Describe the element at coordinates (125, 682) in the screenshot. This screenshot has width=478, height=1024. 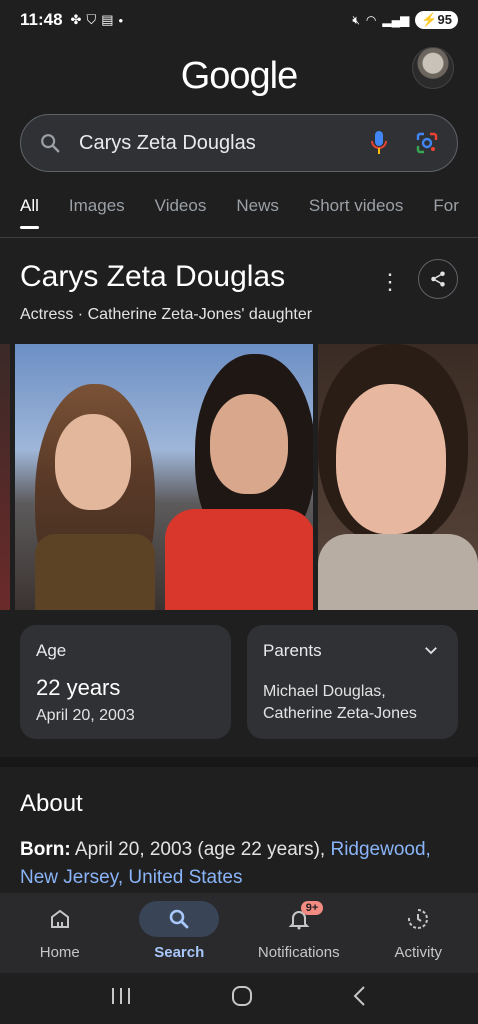
I see `age-card: Age 22 years April 20, 2003` at that location.